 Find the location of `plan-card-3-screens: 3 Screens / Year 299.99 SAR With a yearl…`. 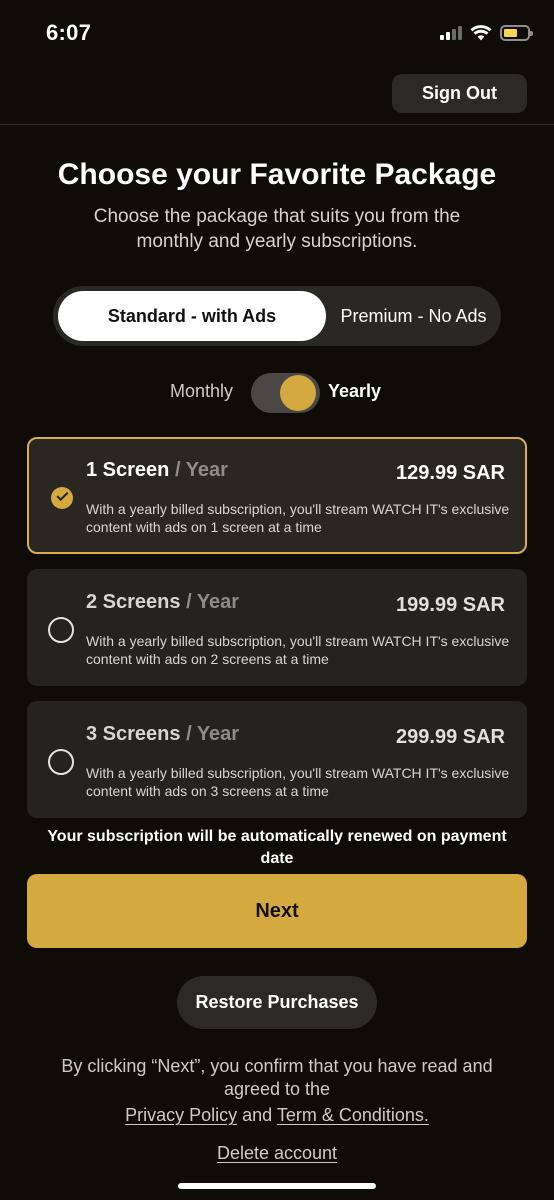

plan-card-3-screens: 3 Screens / Year 299.99 SAR With a yearl… is located at coordinates (277, 759).